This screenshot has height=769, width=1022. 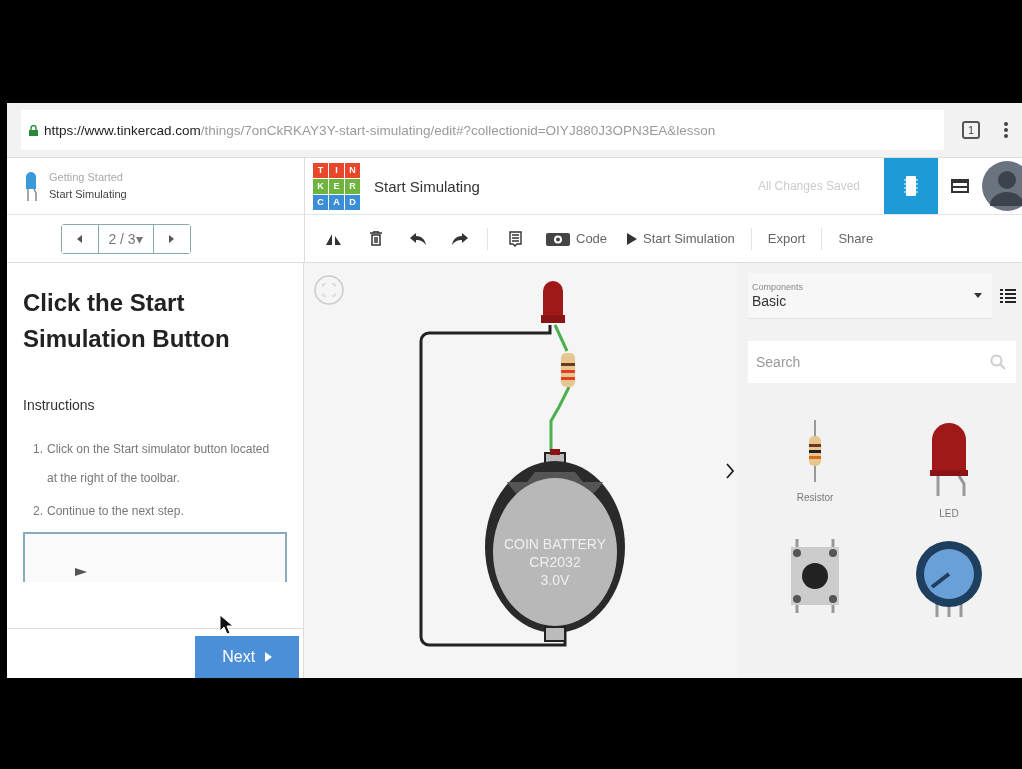 I want to click on address-bar: https://www.tinkercad.com/things/7onCkRKAY3Y-start-simulating/edit#?collectionid=OIYJ880J3OPN3EA&lesson, so click(x=482, y=130).